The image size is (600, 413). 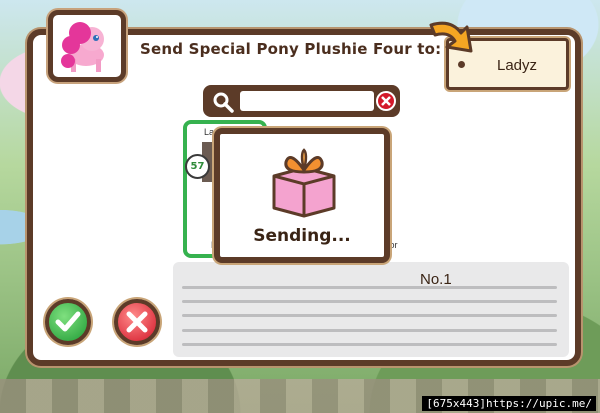 I want to click on confirm-button, so click(x=68, y=322).